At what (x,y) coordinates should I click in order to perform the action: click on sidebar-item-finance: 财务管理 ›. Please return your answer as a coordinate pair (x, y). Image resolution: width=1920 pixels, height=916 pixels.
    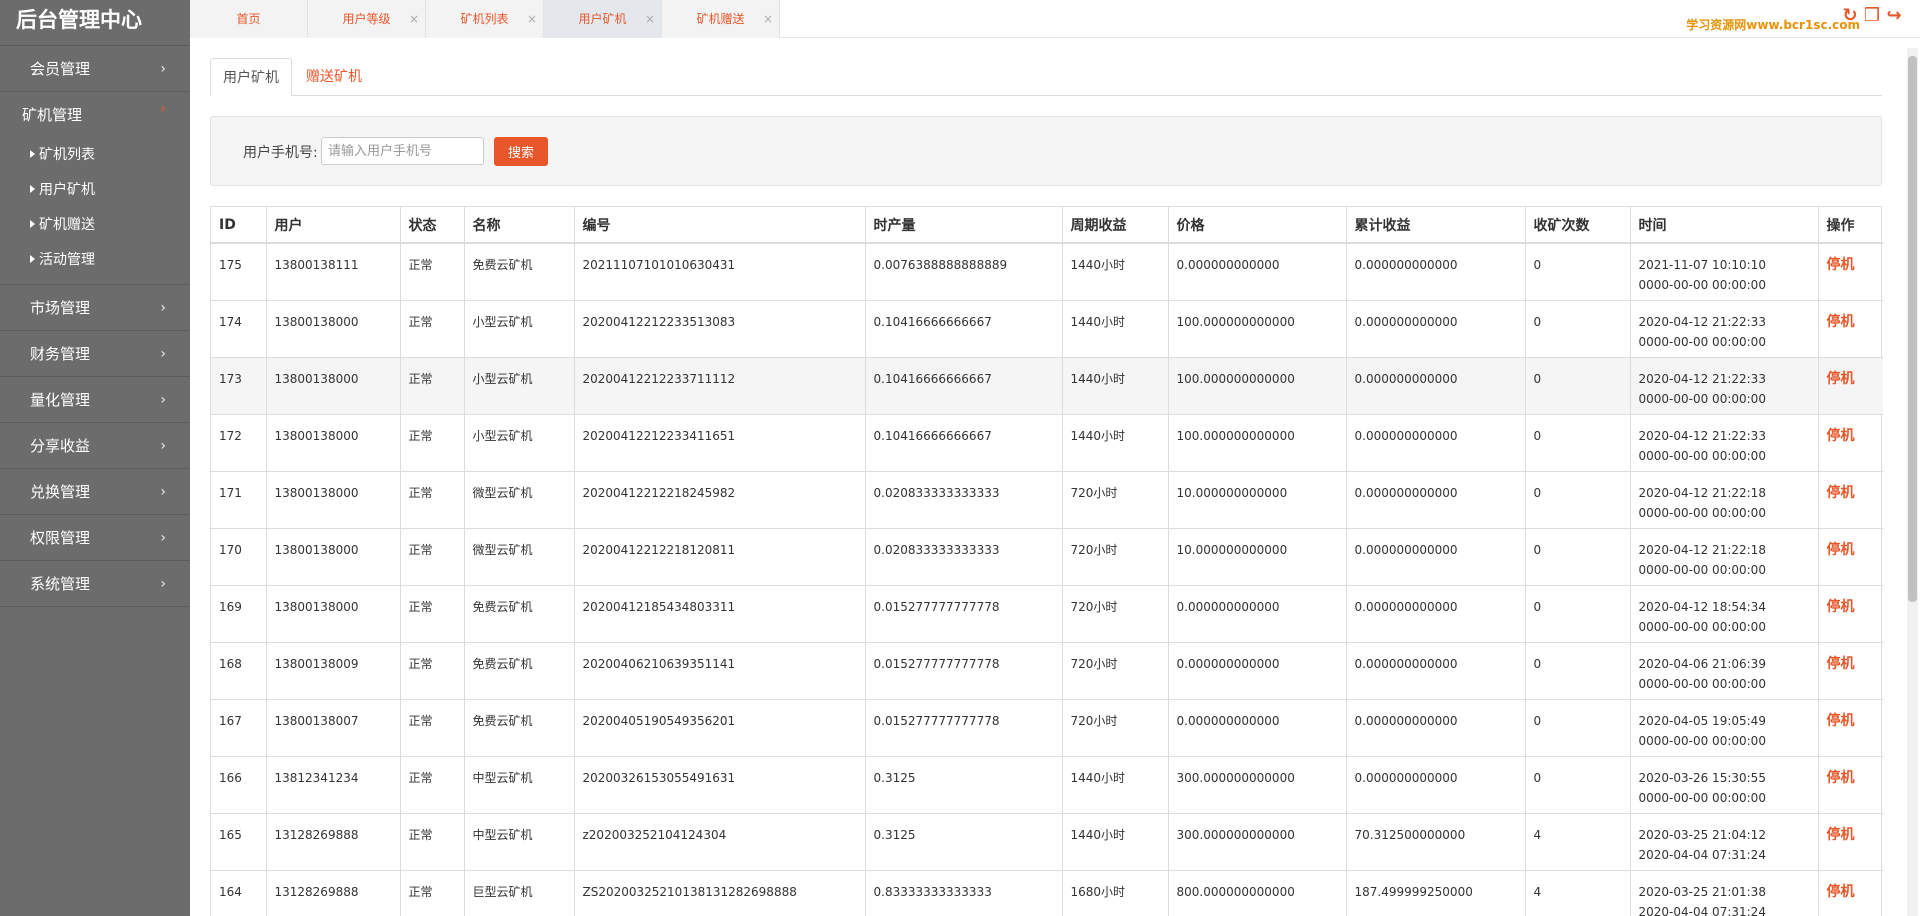
    Looking at the image, I should click on (95, 354).